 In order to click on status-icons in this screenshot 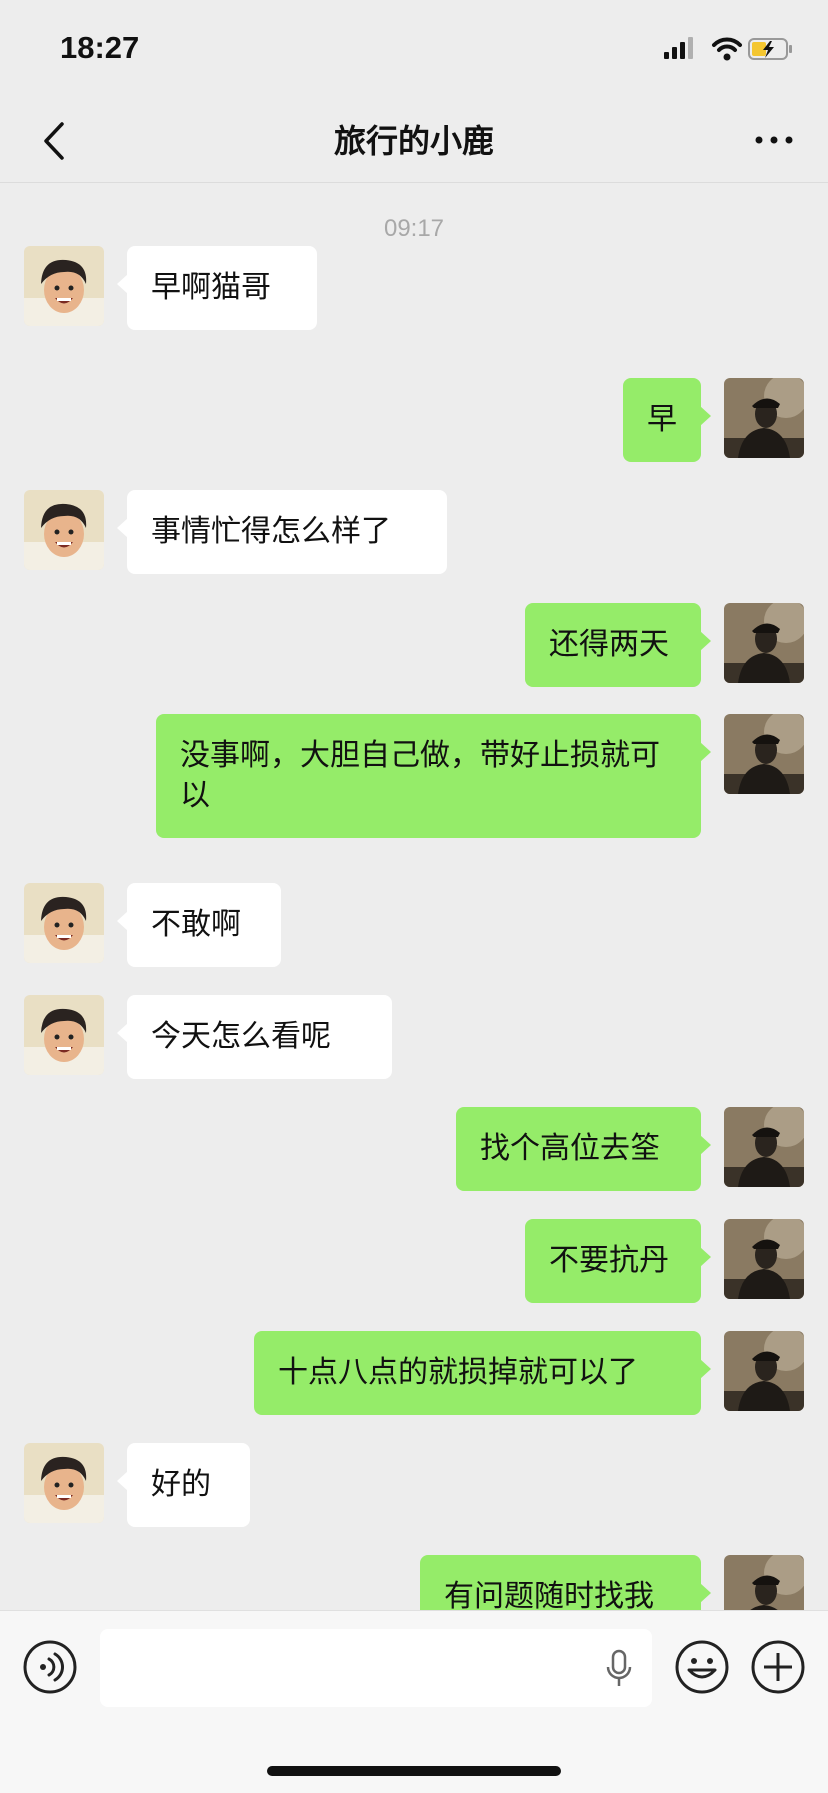, I will do `click(728, 49)`.